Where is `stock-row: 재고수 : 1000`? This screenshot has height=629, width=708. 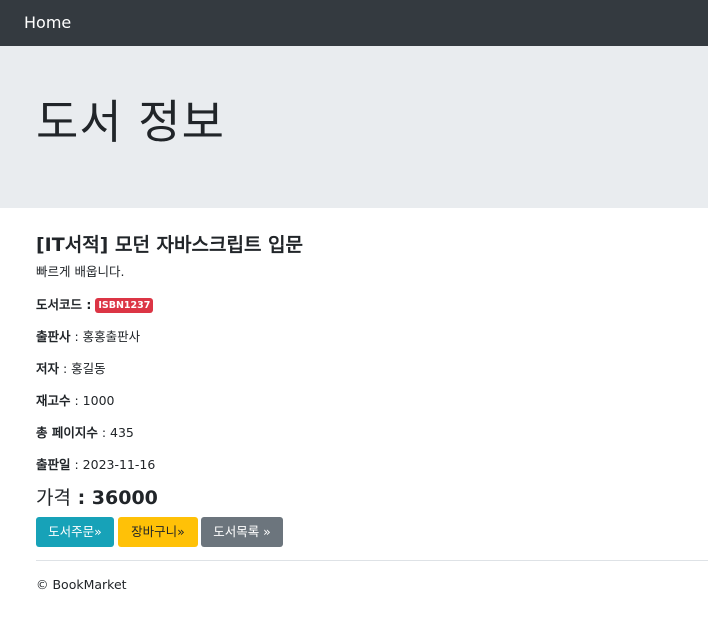 stock-row: 재고수 : 1000 is located at coordinates (75, 401).